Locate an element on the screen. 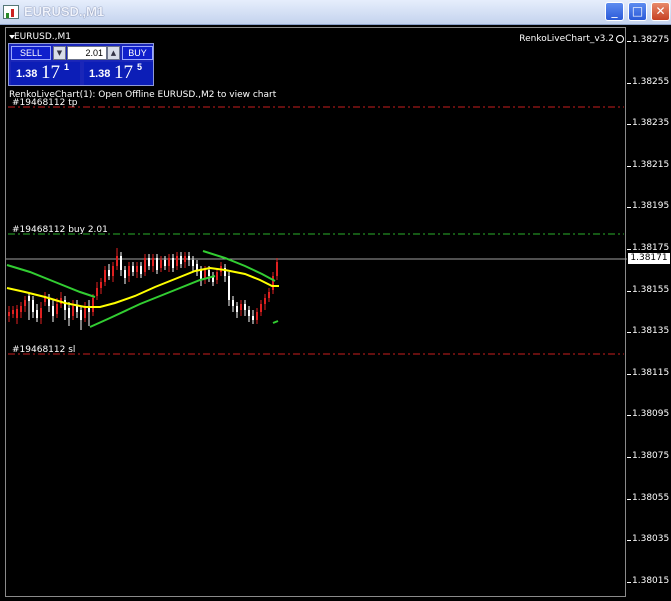  price-axis-label: 1.38195 is located at coordinates (651, 206).